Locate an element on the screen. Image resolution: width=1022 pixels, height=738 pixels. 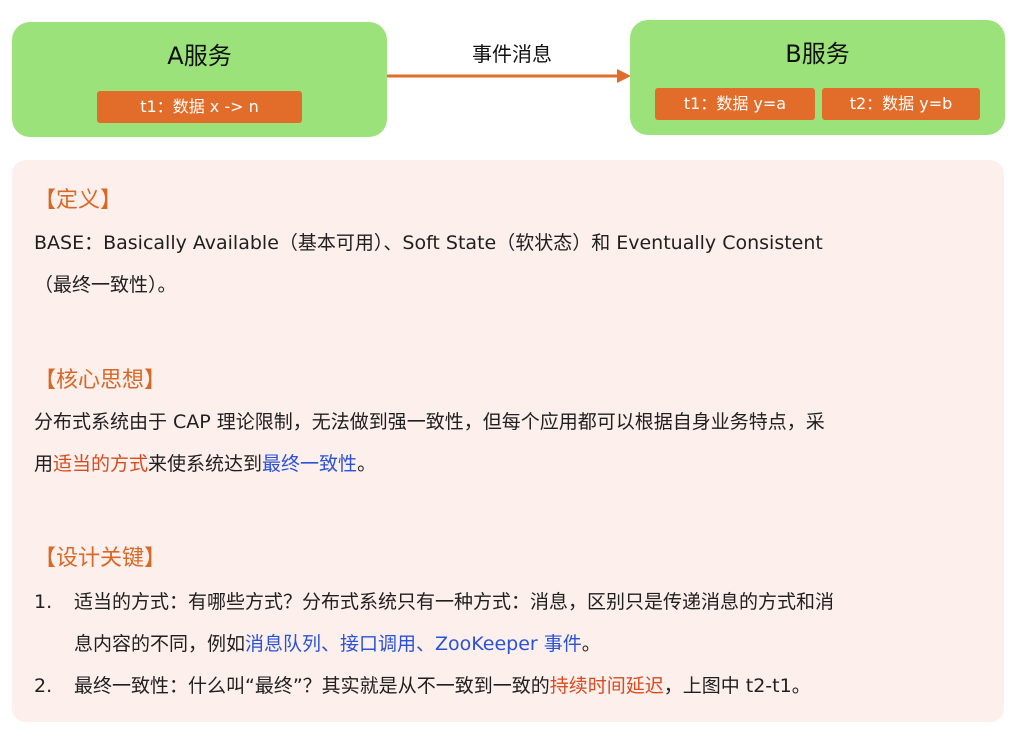
core-line-2: 用适当的方式来使系统达到最终一致性。 is located at coordinates (508, 464).